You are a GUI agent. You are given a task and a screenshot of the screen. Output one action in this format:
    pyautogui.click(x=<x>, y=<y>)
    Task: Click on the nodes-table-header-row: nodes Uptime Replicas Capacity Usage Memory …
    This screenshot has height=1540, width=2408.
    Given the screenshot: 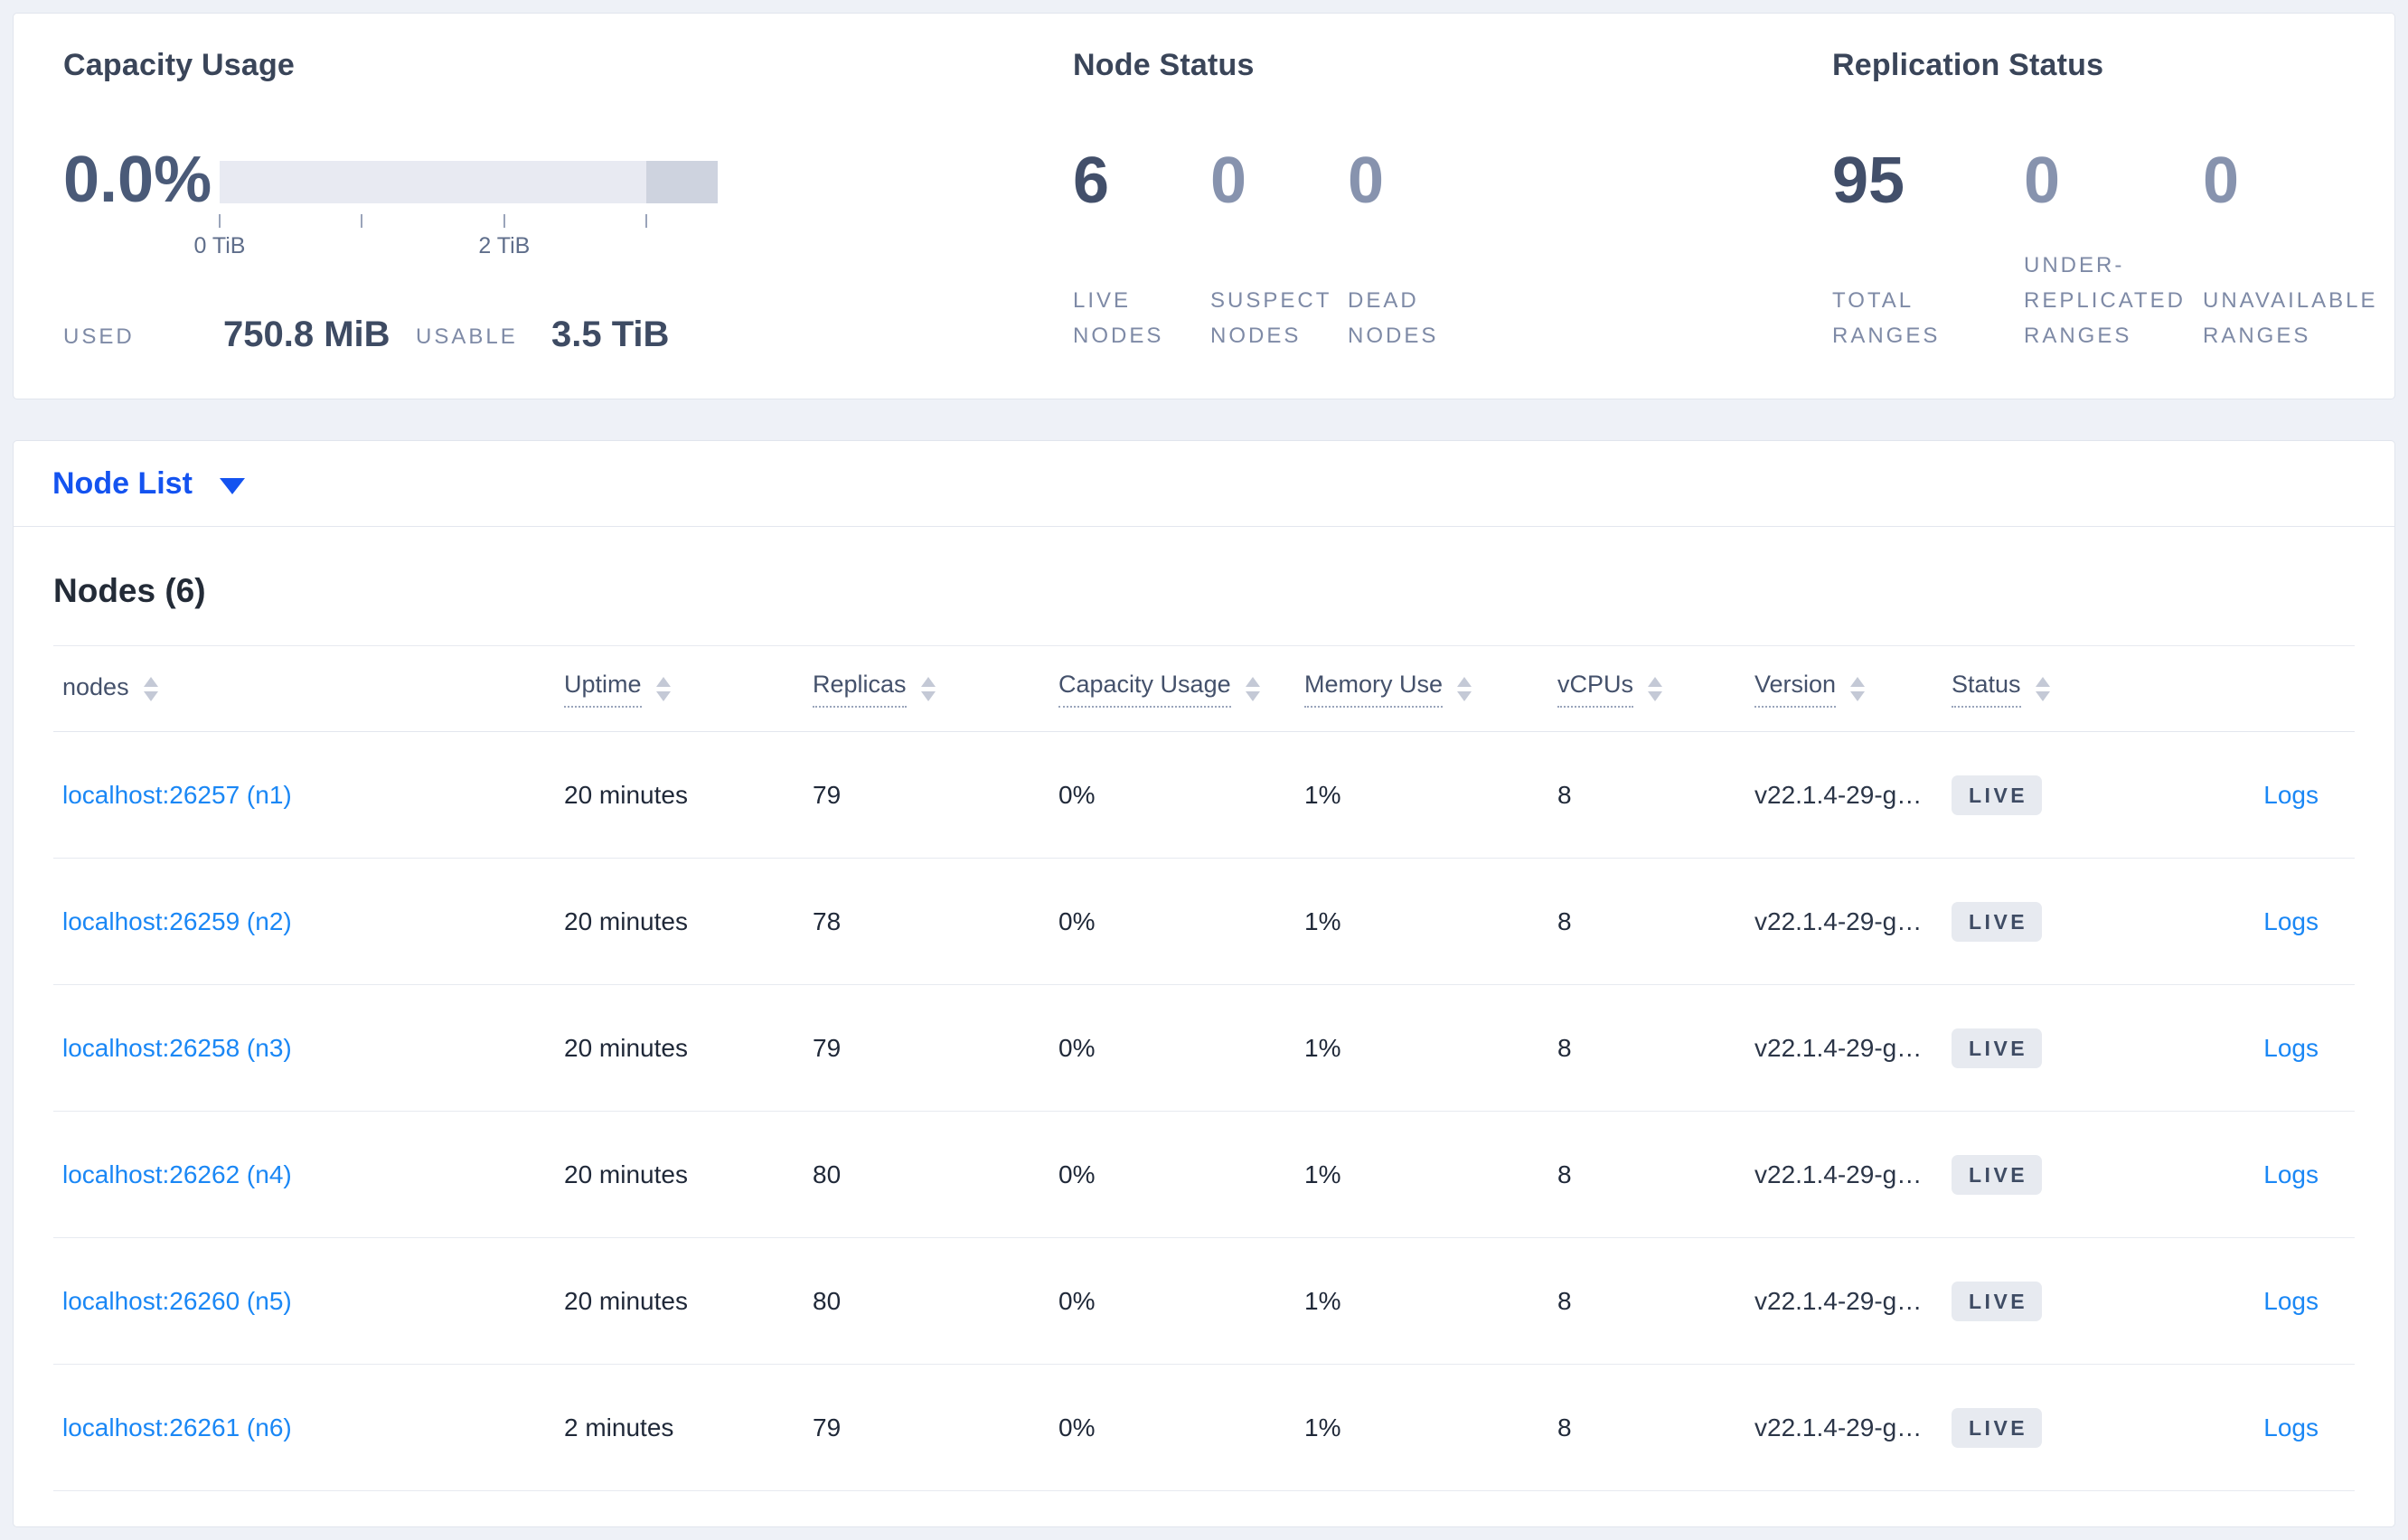 What is the action you would take?
    pyautogui.click(x=1204, y=688)
    